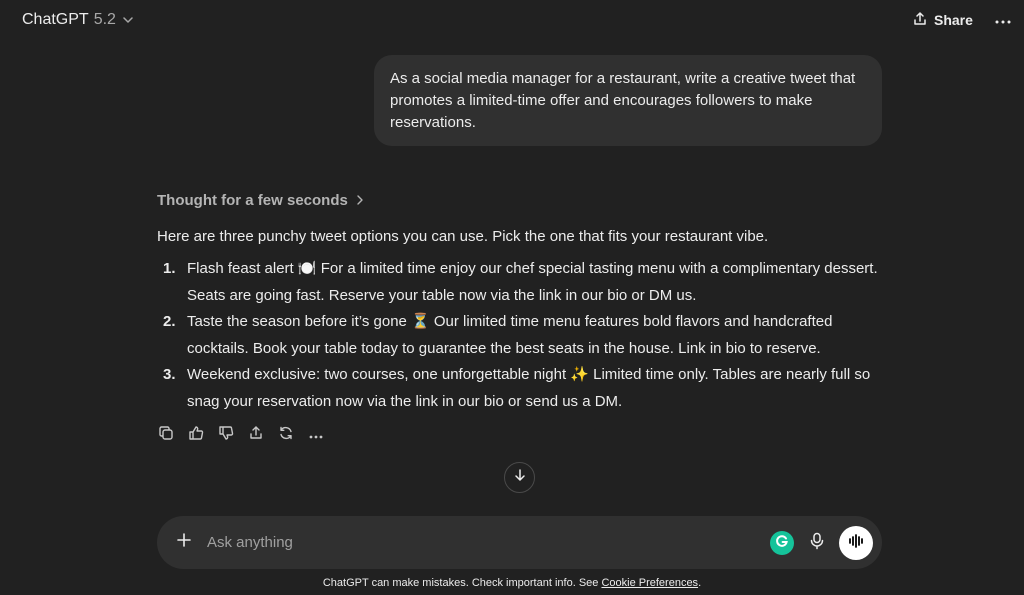 This screenshot has width=1024, height=595. I want to click on thumbs-up-button, so click(196, 435).